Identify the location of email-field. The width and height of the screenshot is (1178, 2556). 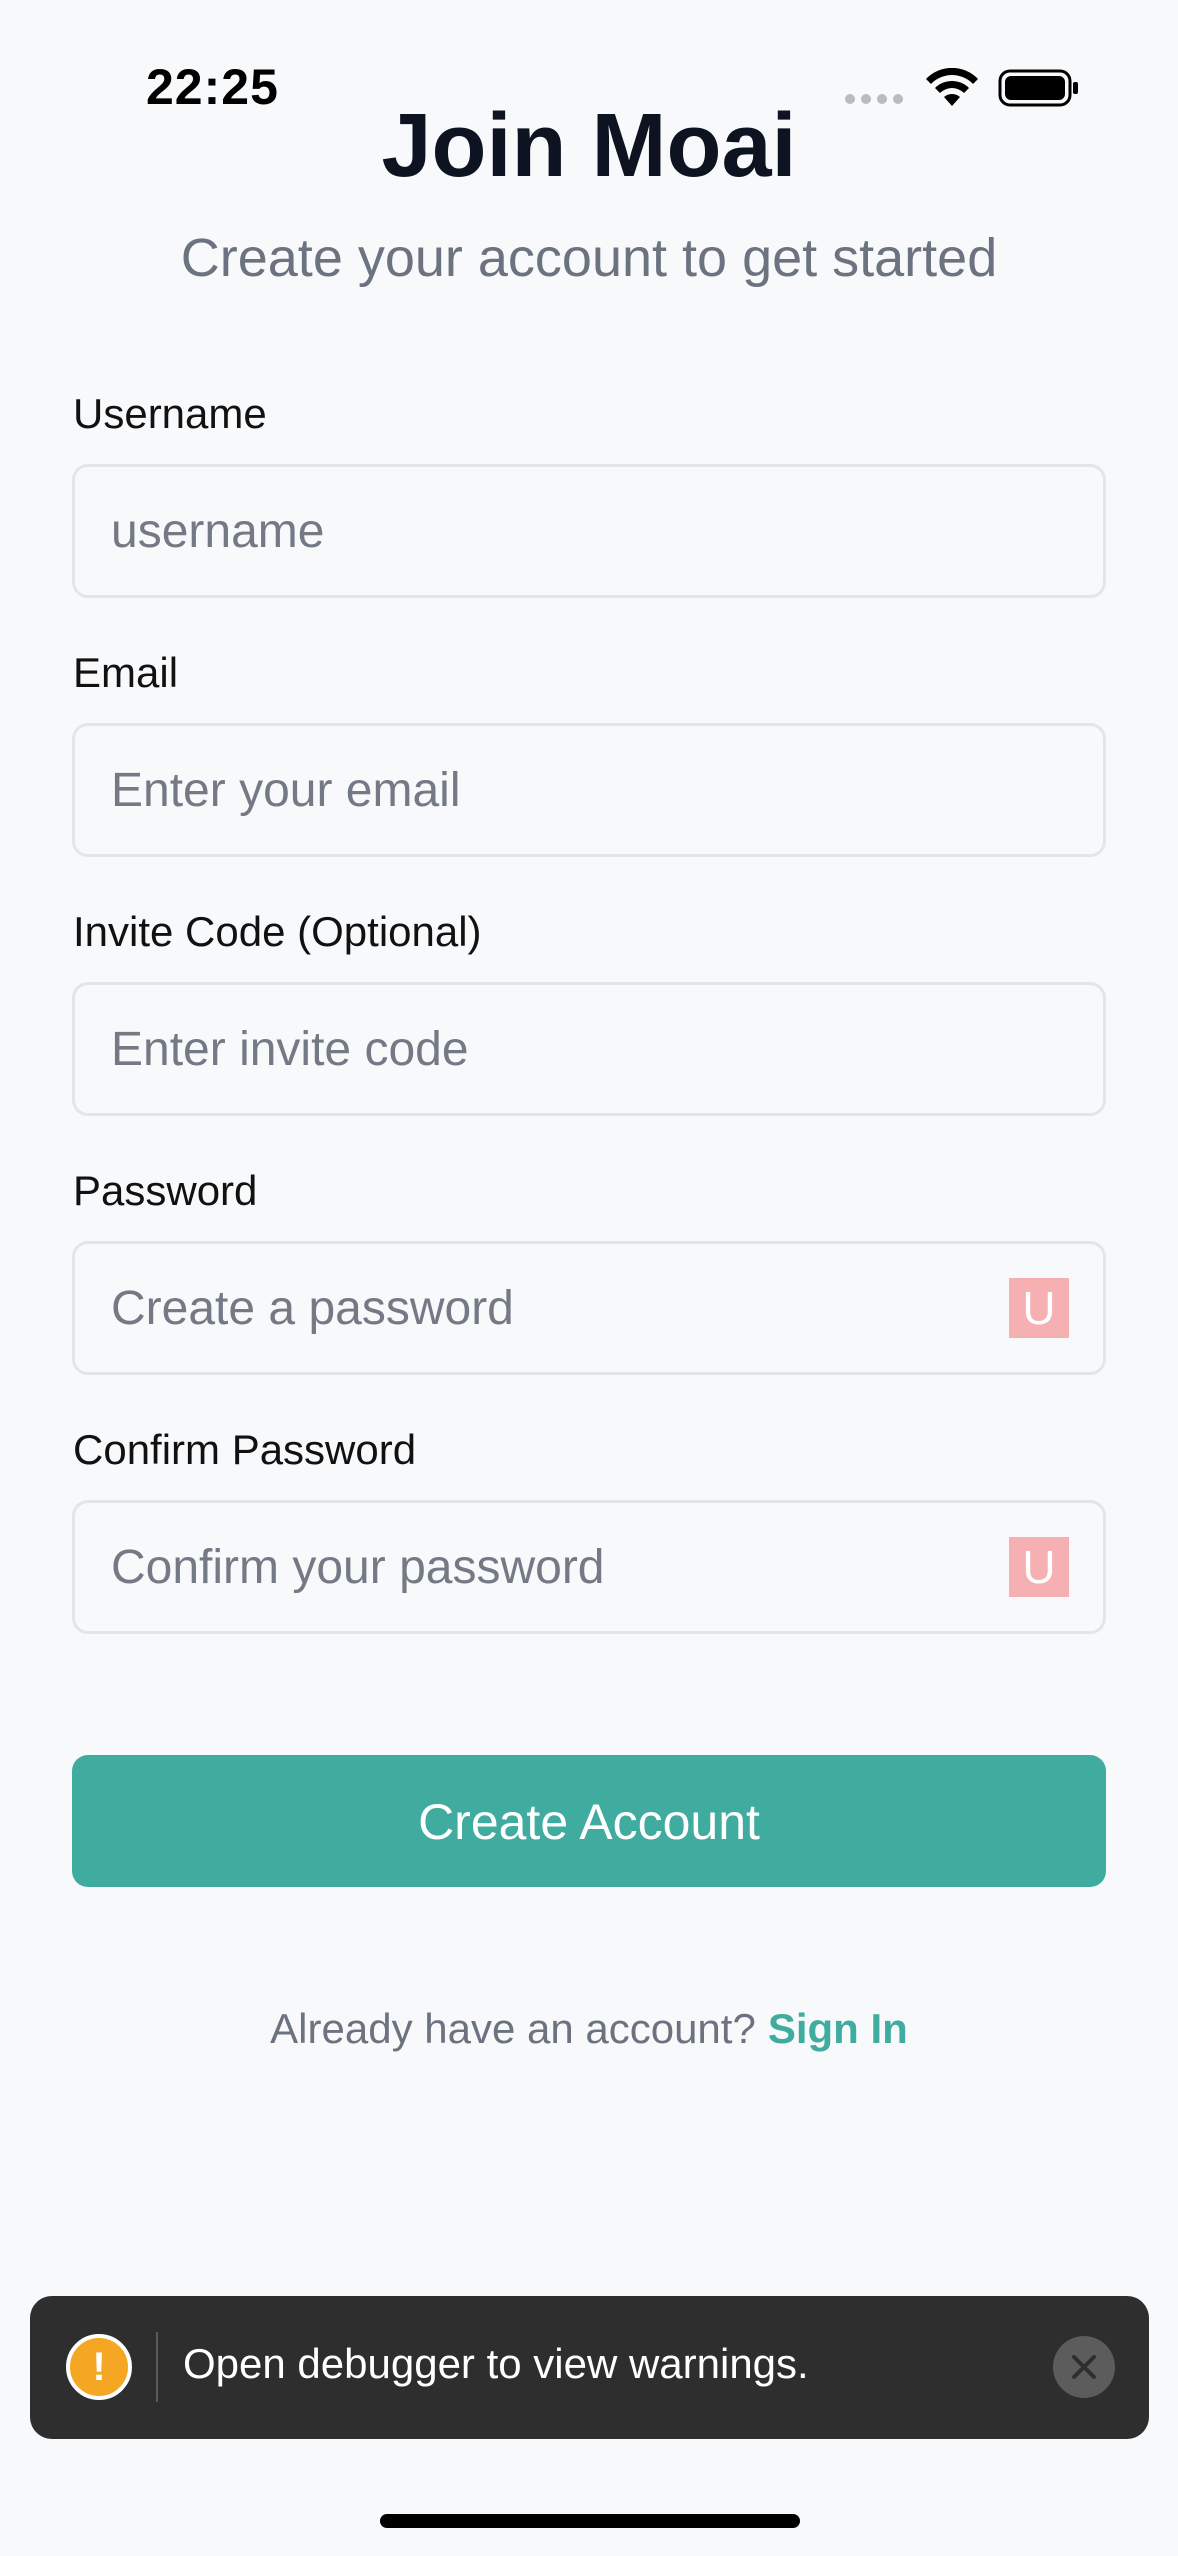
(589, 790).